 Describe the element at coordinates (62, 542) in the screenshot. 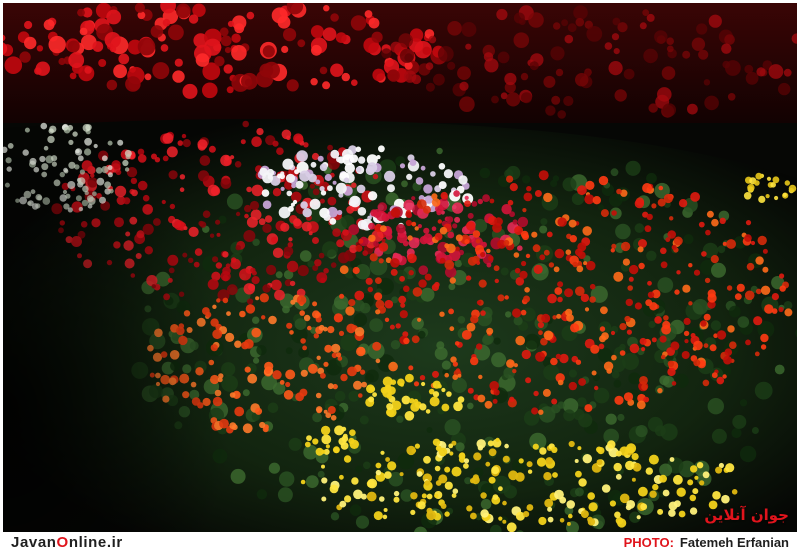

I see `brand-highlight: O` at that location.